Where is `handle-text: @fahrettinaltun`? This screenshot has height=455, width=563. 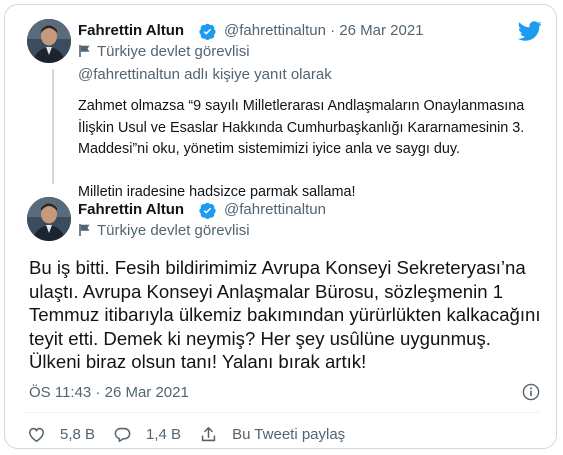
handle-text: @fahrettinaltun is located at coordinates (275, 30).